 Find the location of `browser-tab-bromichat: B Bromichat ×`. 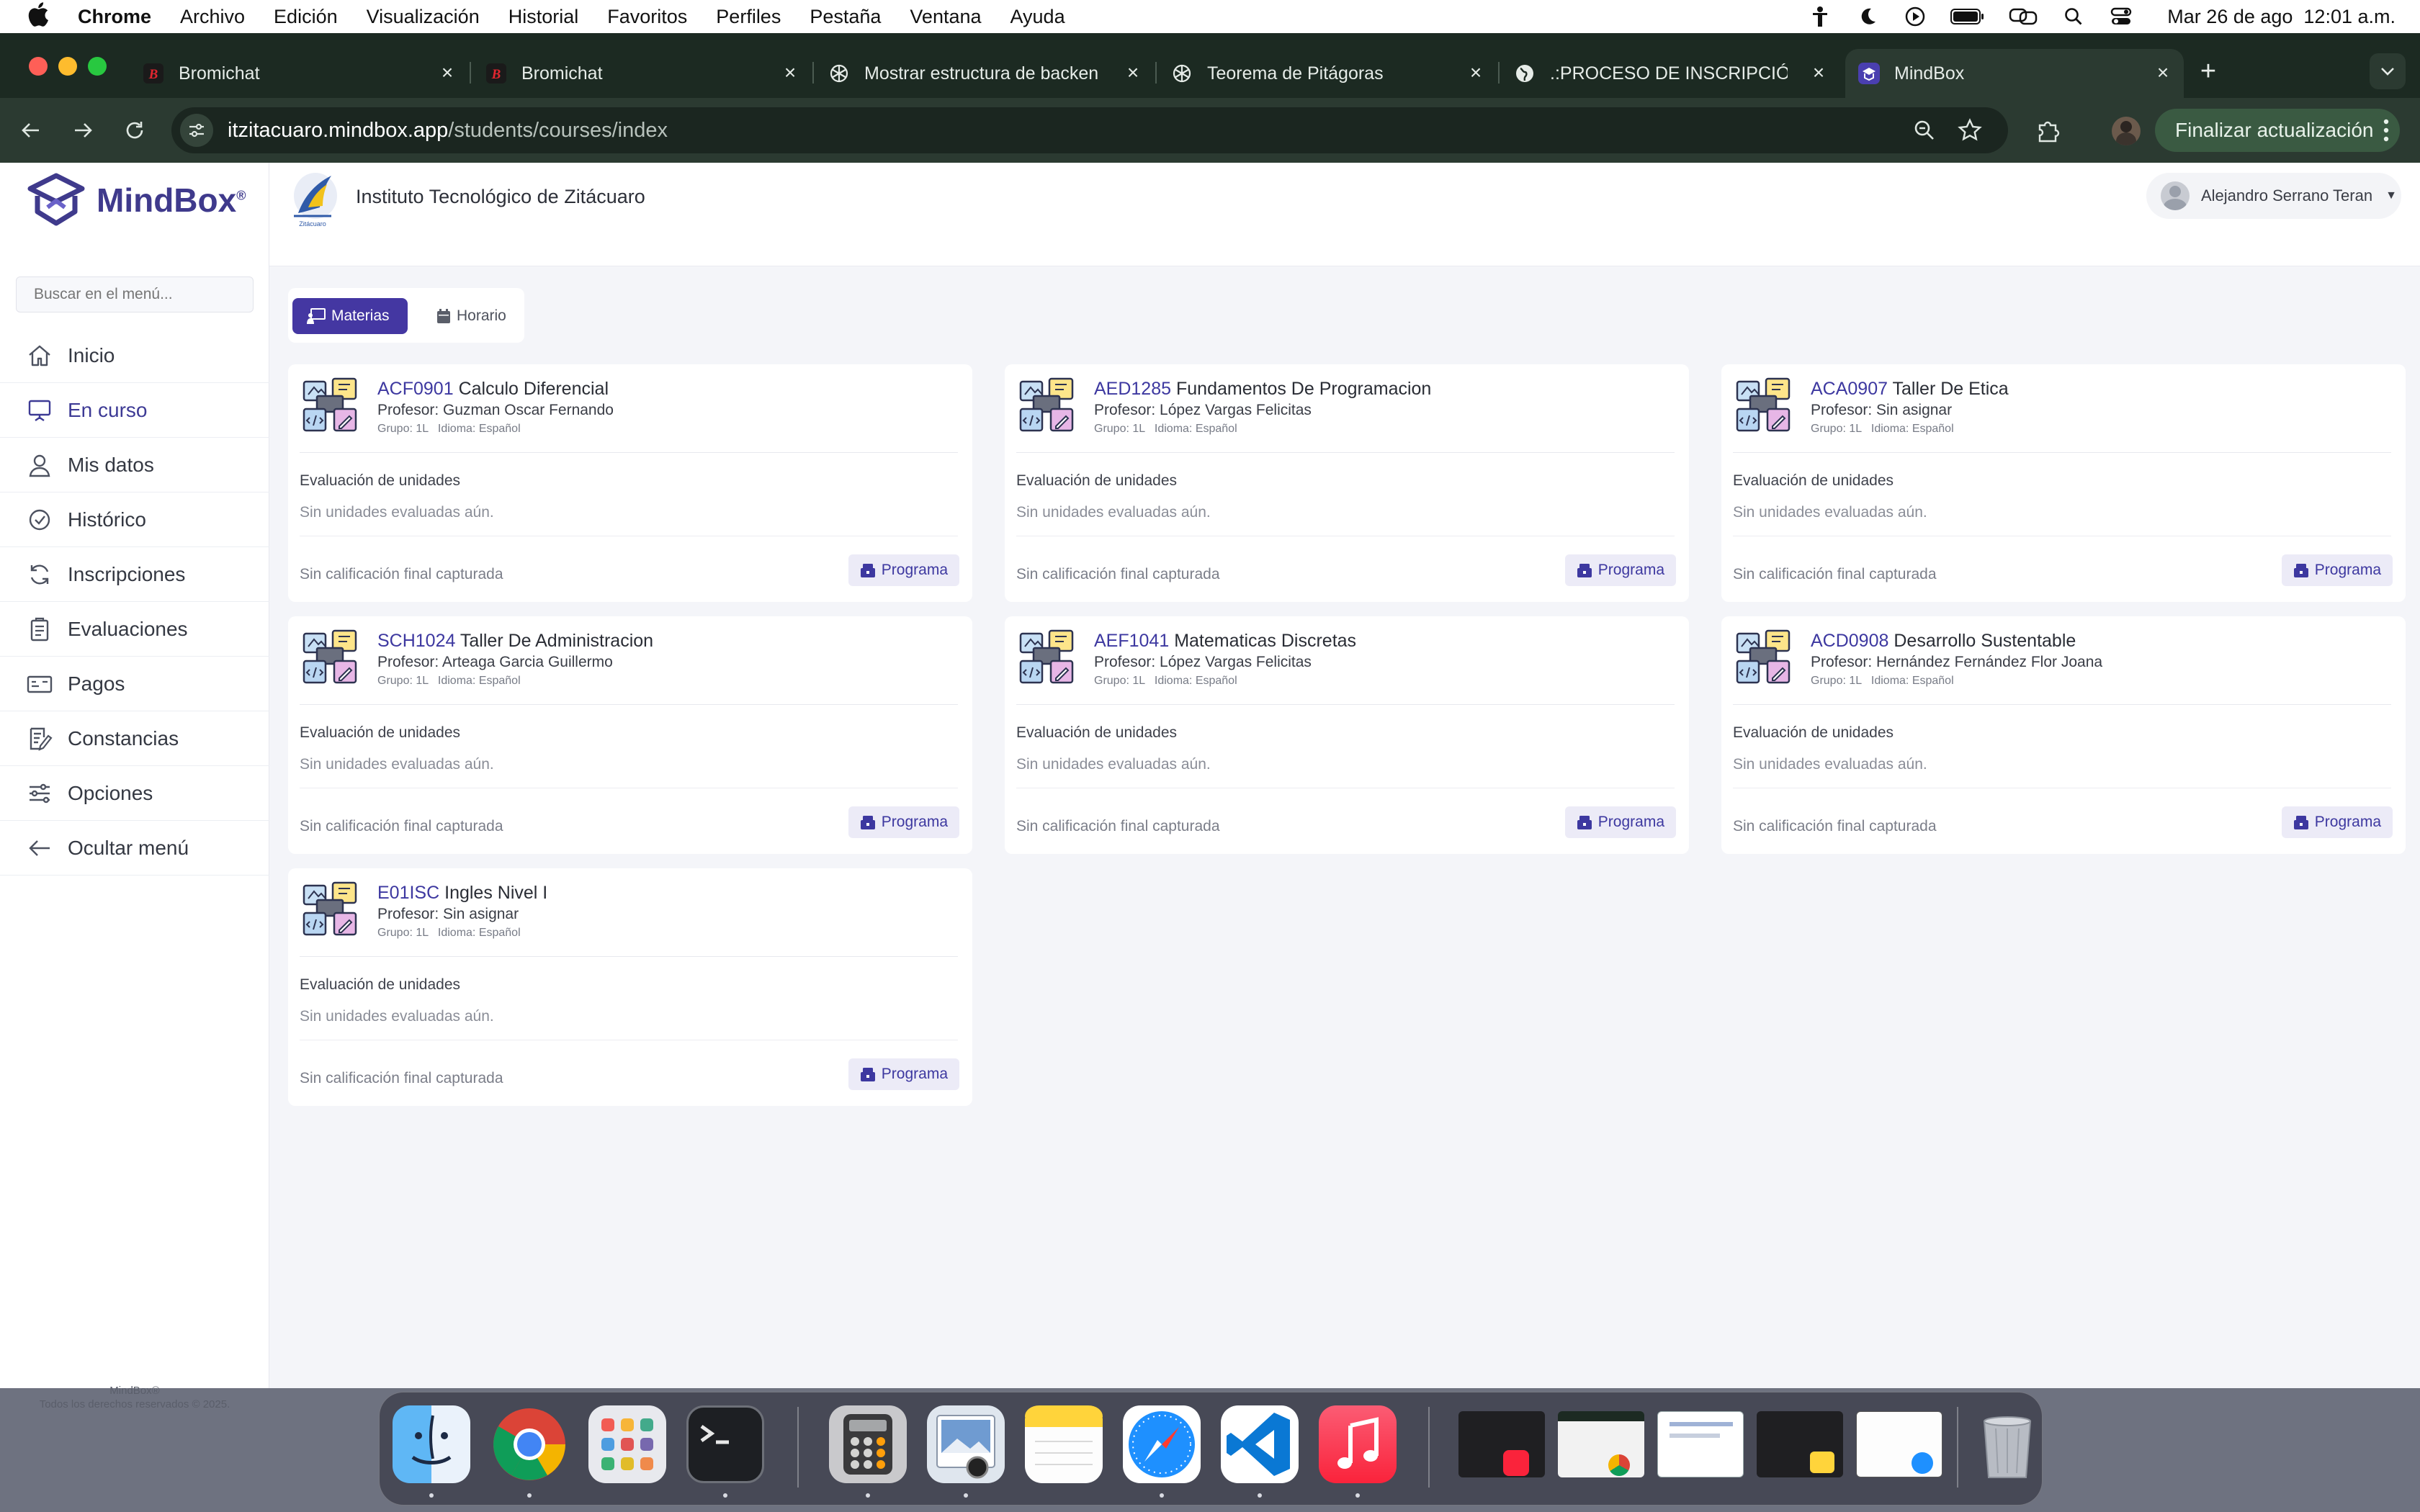

browser-tab-bromichat: B Bromichat × is located at coordinates (299, 73).